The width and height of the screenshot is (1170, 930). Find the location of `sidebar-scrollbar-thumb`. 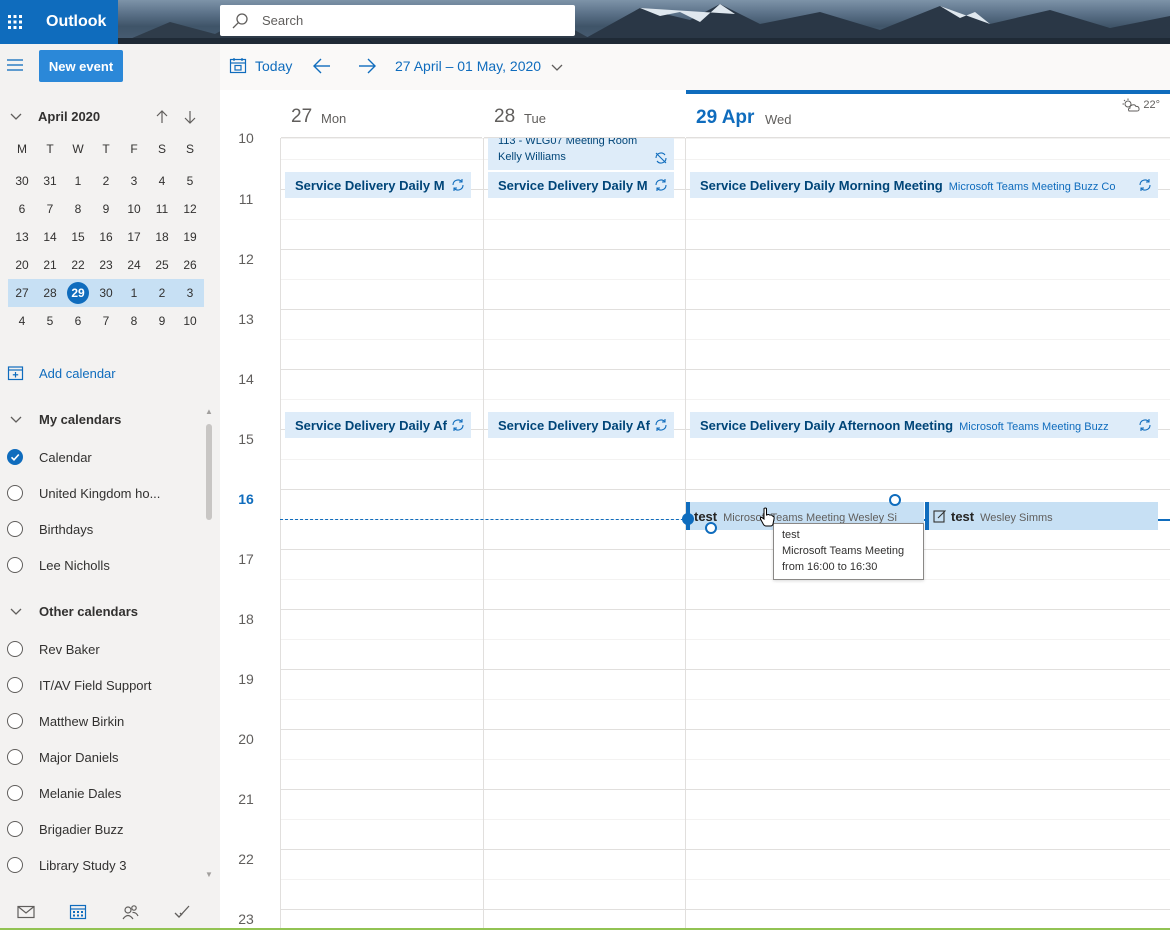

sidebar-scrollbar-thumb is located at coordinates (209, 472).